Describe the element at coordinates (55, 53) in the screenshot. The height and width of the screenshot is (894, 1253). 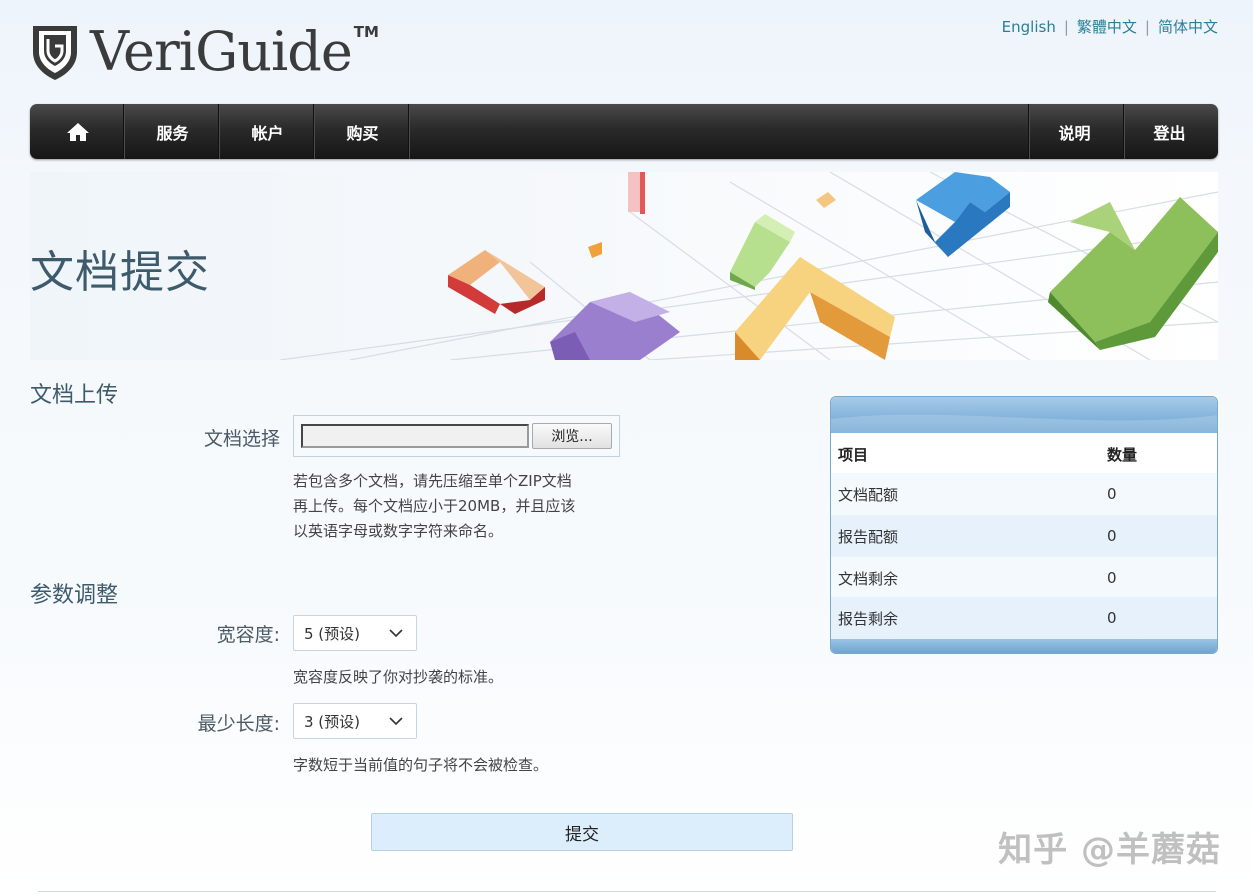
I see `shield-logo-icon` at that location.